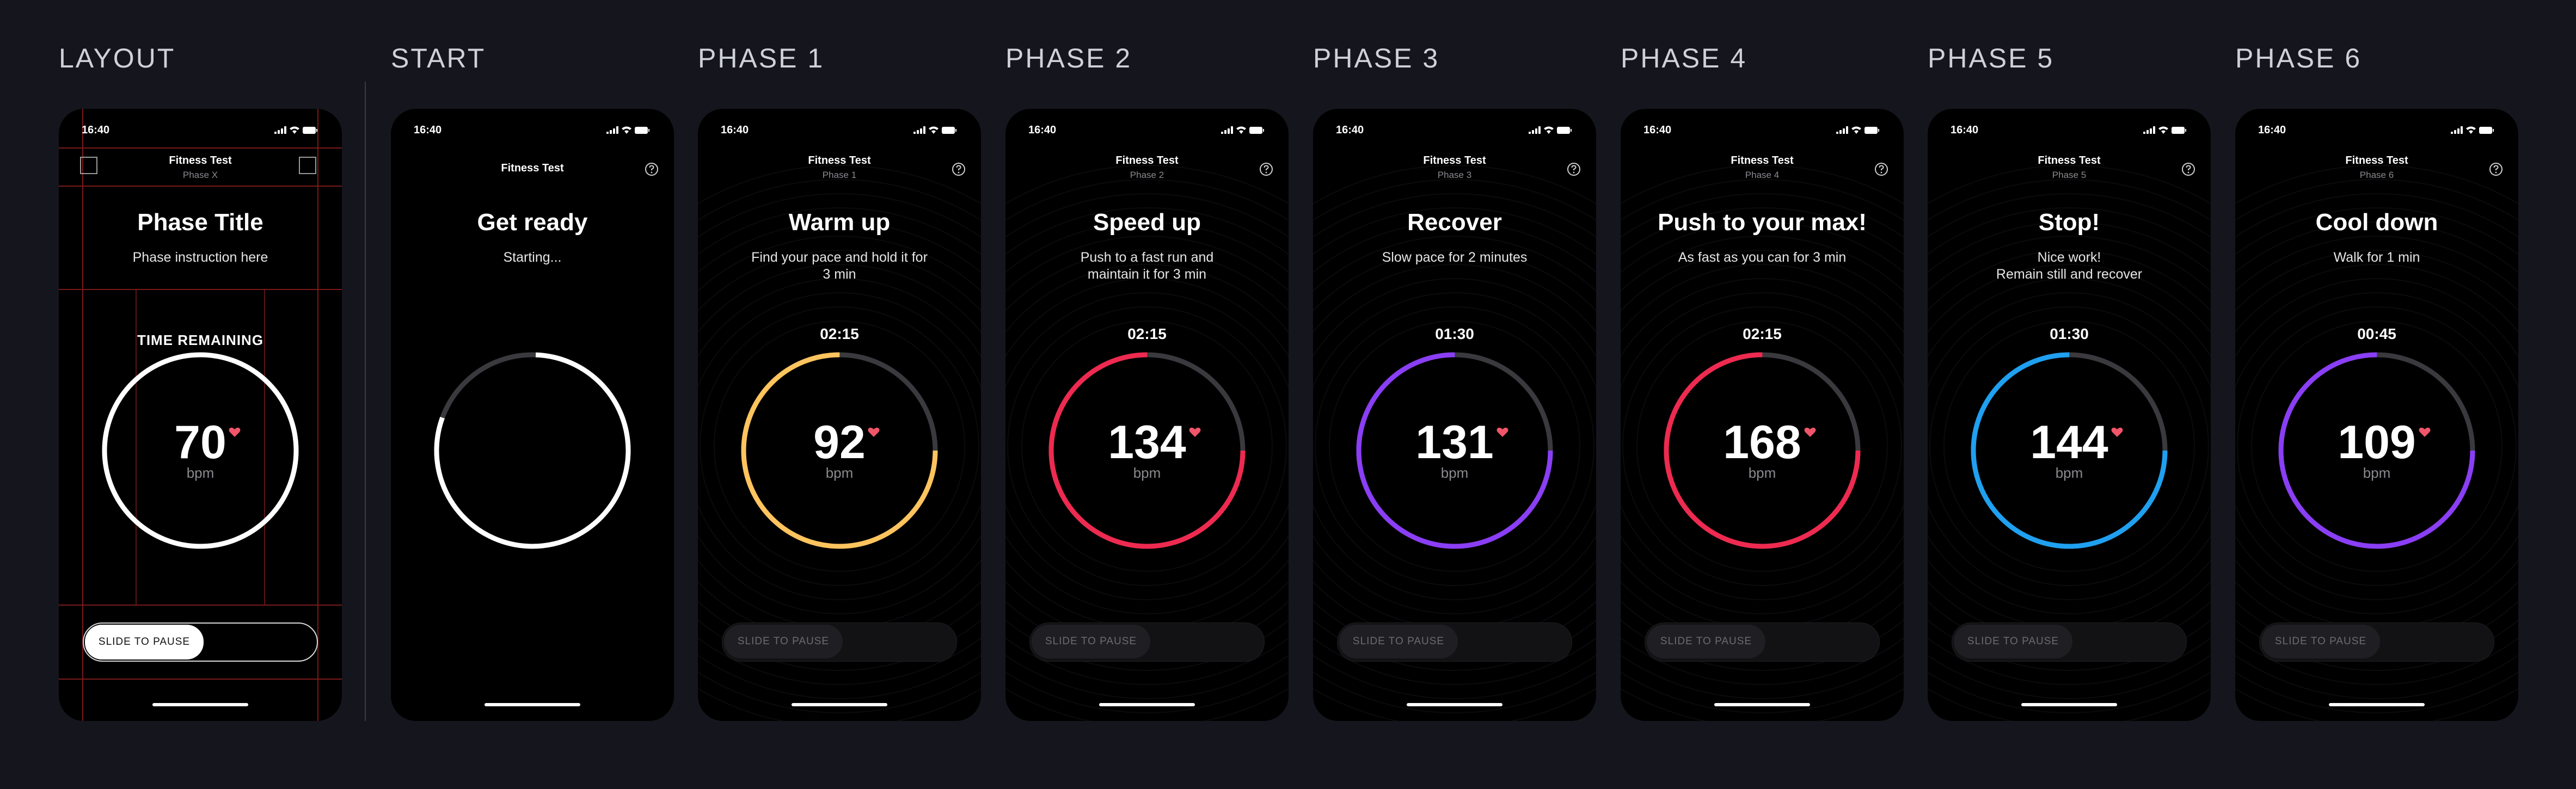 The height and width of the screenshot is (789, 2576). What do you see at coordinates (200, 257) in the screenshot?
I see `phase-instruction: Phase instruction here` at bounding box center [200, 257].